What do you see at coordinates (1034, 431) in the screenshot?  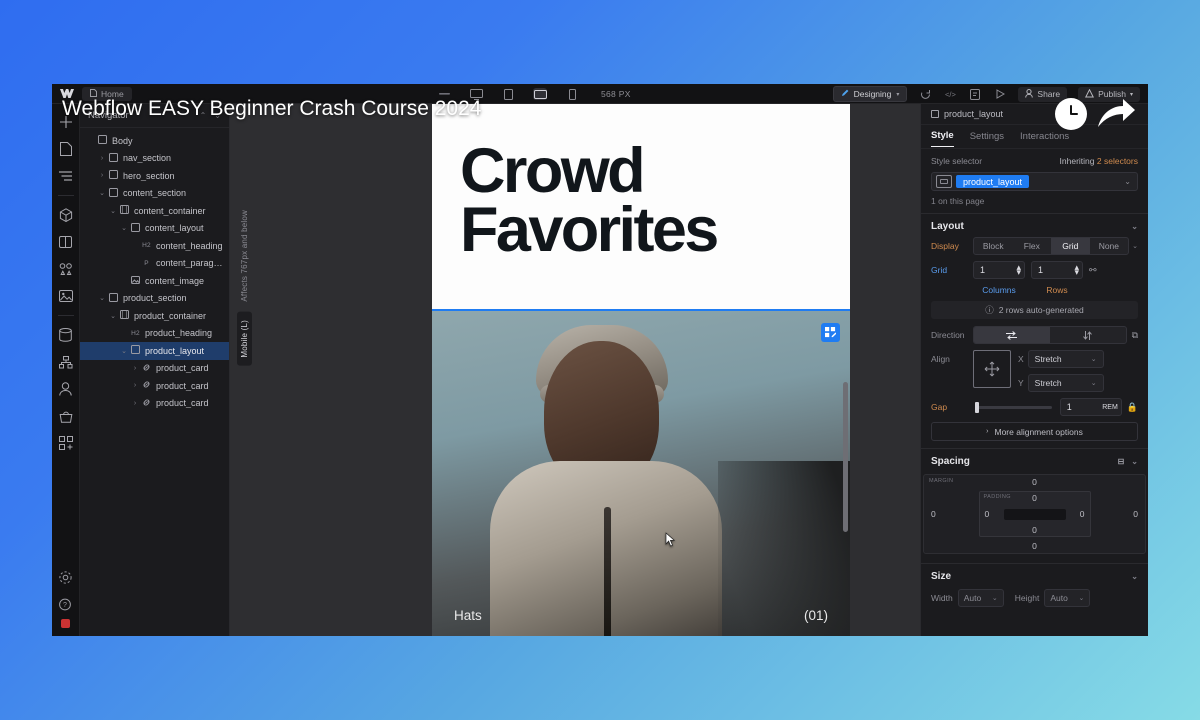 I see `more-alignment-options-button: › More alignment options` at bounding box center [1034, 431].